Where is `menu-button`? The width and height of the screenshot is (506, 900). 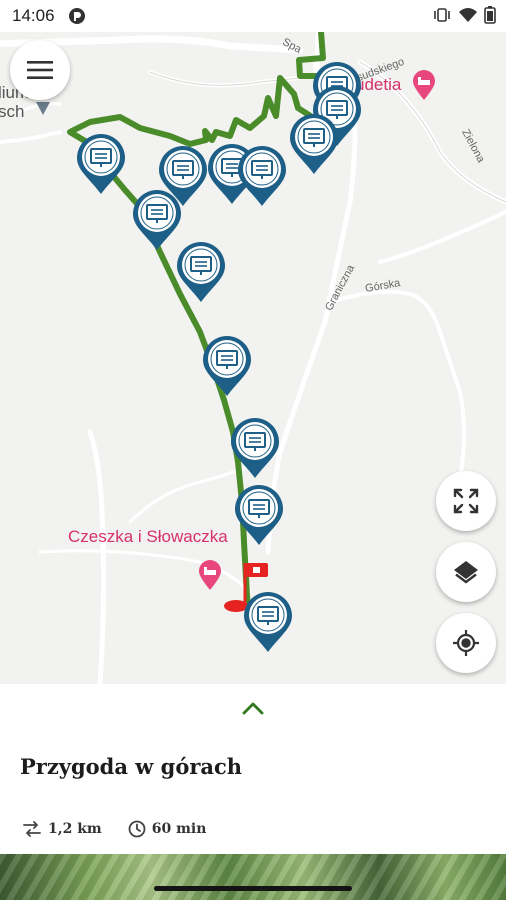
menu-button is located at coordinates (40, 70).